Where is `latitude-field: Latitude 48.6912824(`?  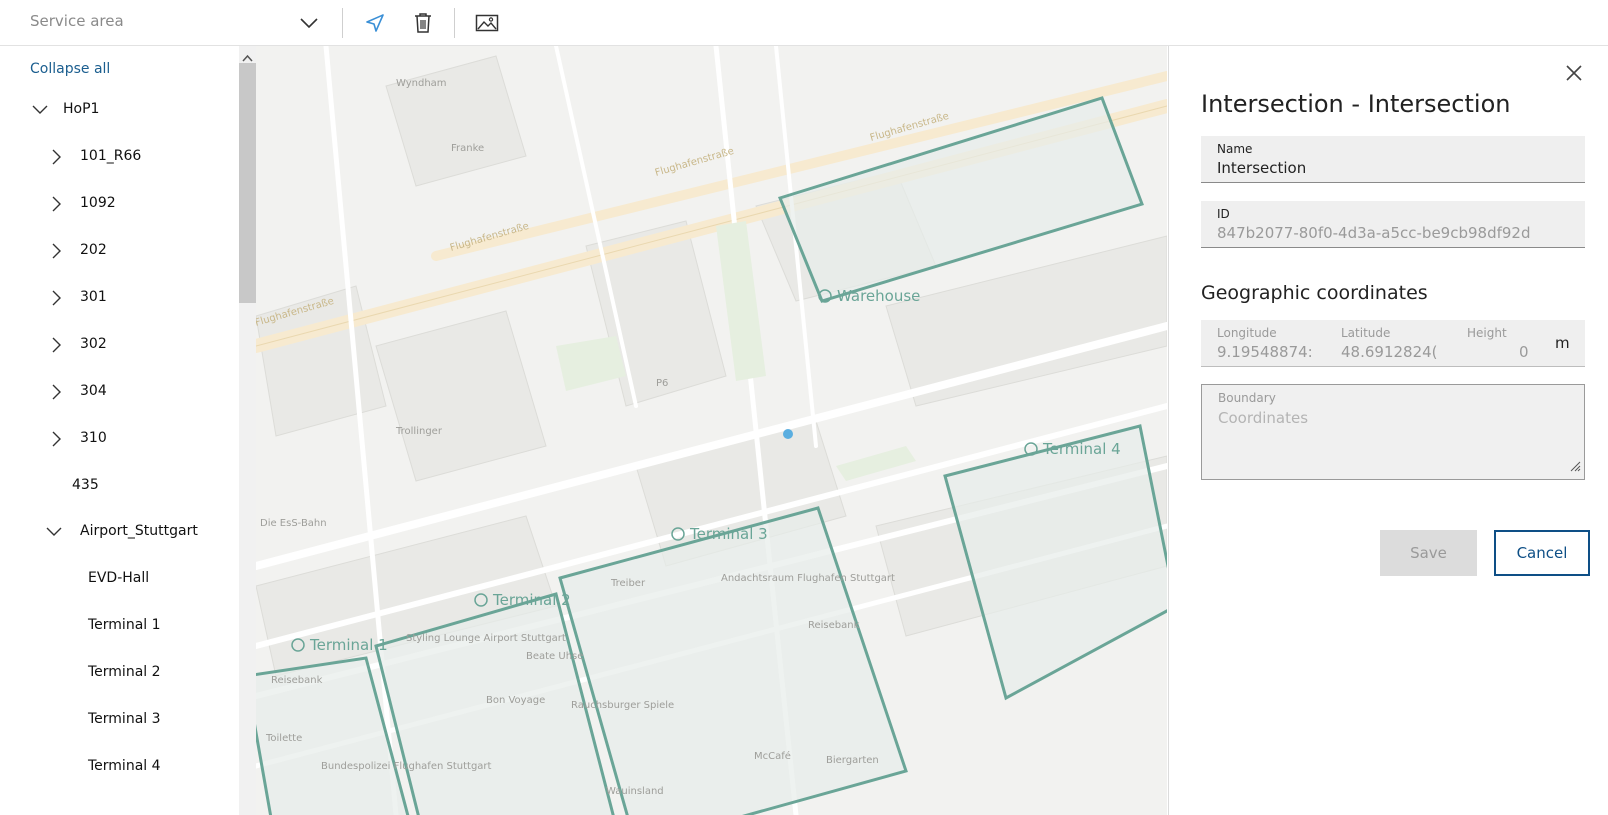
latitude-field: Latitude 48.6912824( is located at coordinates (1383, 343).